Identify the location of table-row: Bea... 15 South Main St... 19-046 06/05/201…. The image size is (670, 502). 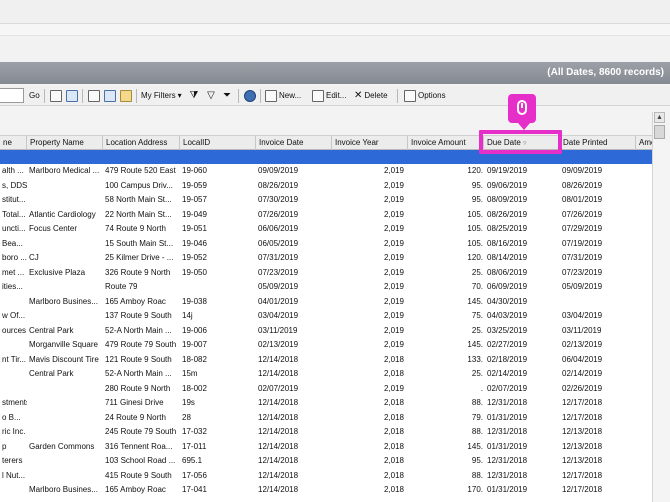
(326, 244).